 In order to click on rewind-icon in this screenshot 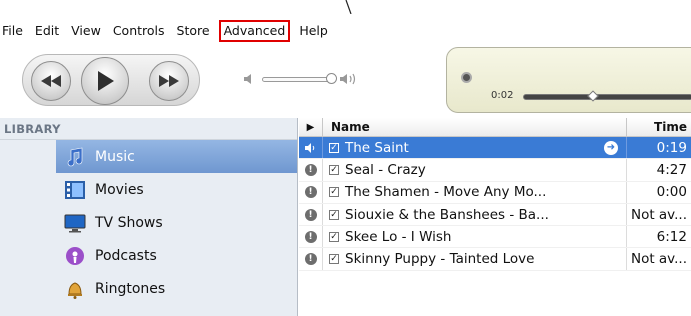, I will do `click(51, 81)`.